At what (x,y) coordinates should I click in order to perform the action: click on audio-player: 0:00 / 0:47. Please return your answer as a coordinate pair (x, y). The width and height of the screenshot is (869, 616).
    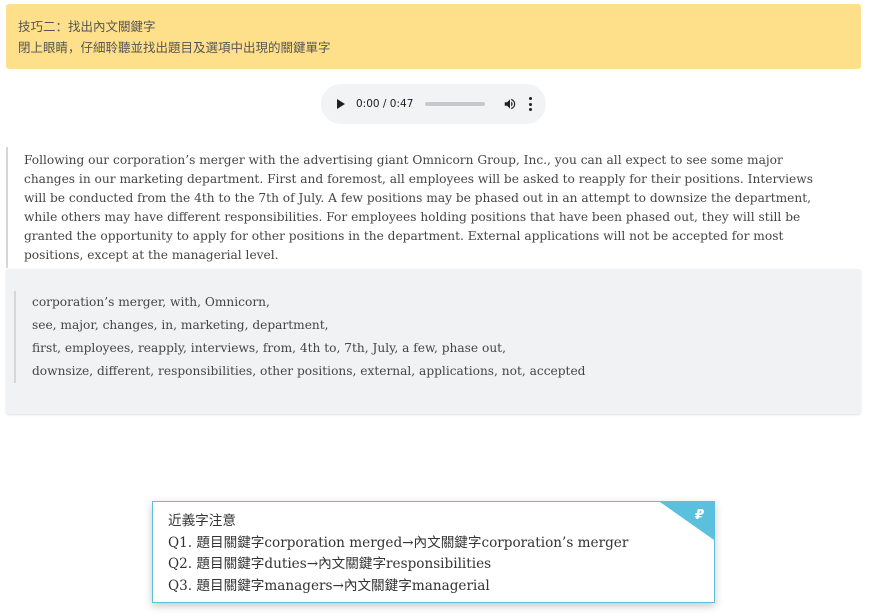
    Looking at the image, I should click on (433, 104).